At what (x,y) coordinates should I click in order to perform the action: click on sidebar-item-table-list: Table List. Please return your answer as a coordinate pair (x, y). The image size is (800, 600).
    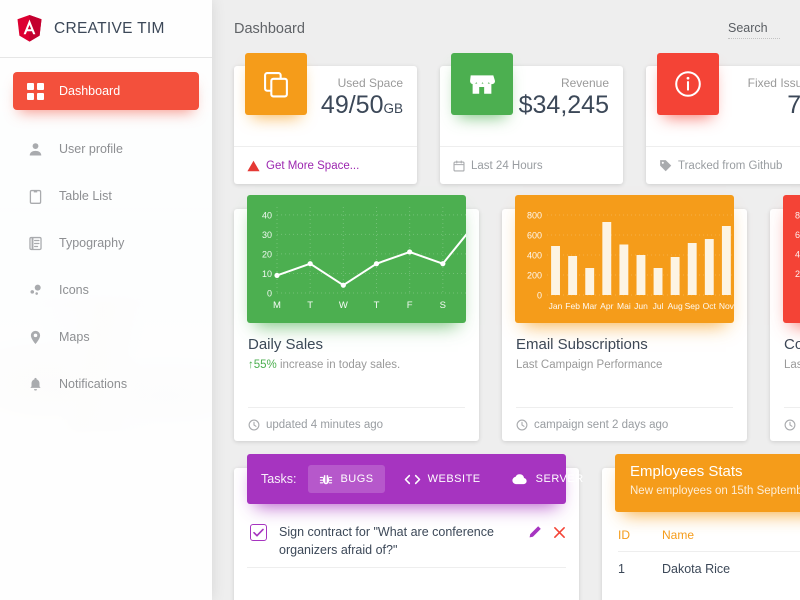
    Looking at the image, I should click on (106, 196).